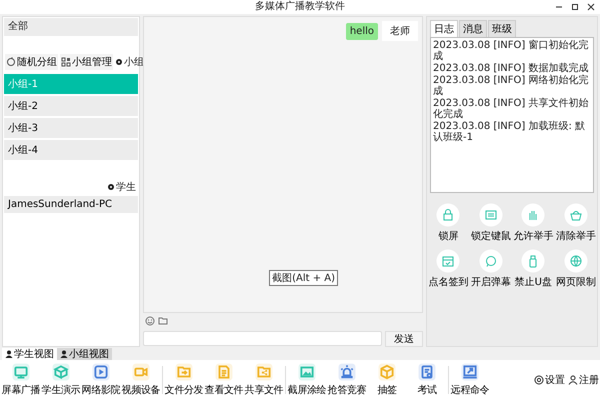 The width and height of the screenshot is (600, 400). Describe the element at coordinates (184, 380) in the screenshot. I see `toolbar-button: 文件分发` at that location.